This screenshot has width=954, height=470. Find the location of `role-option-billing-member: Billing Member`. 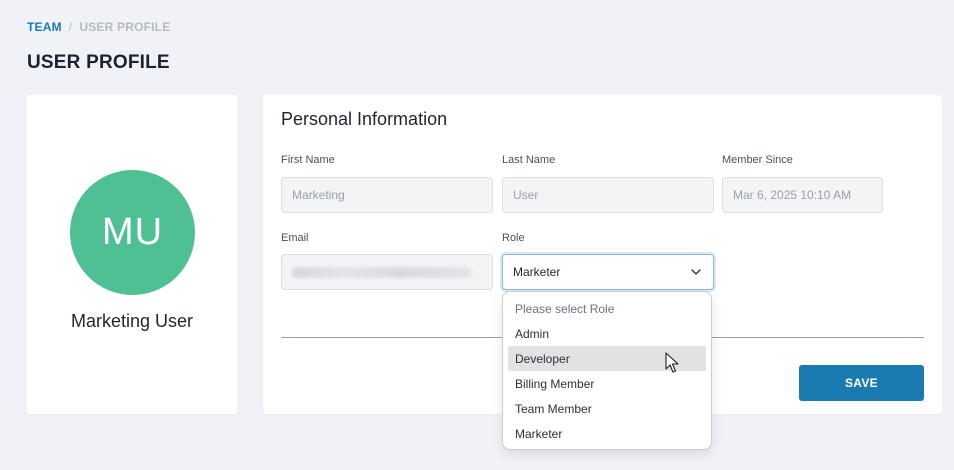

role-option-billing-member: Billing Member is located at coordinates (607, 383).